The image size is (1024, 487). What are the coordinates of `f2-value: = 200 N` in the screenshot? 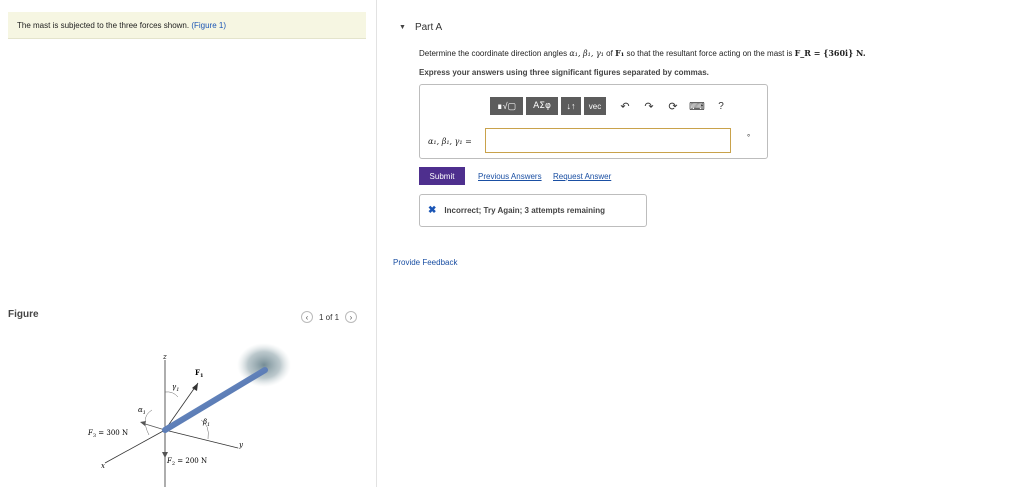 It's located at (191, 461).